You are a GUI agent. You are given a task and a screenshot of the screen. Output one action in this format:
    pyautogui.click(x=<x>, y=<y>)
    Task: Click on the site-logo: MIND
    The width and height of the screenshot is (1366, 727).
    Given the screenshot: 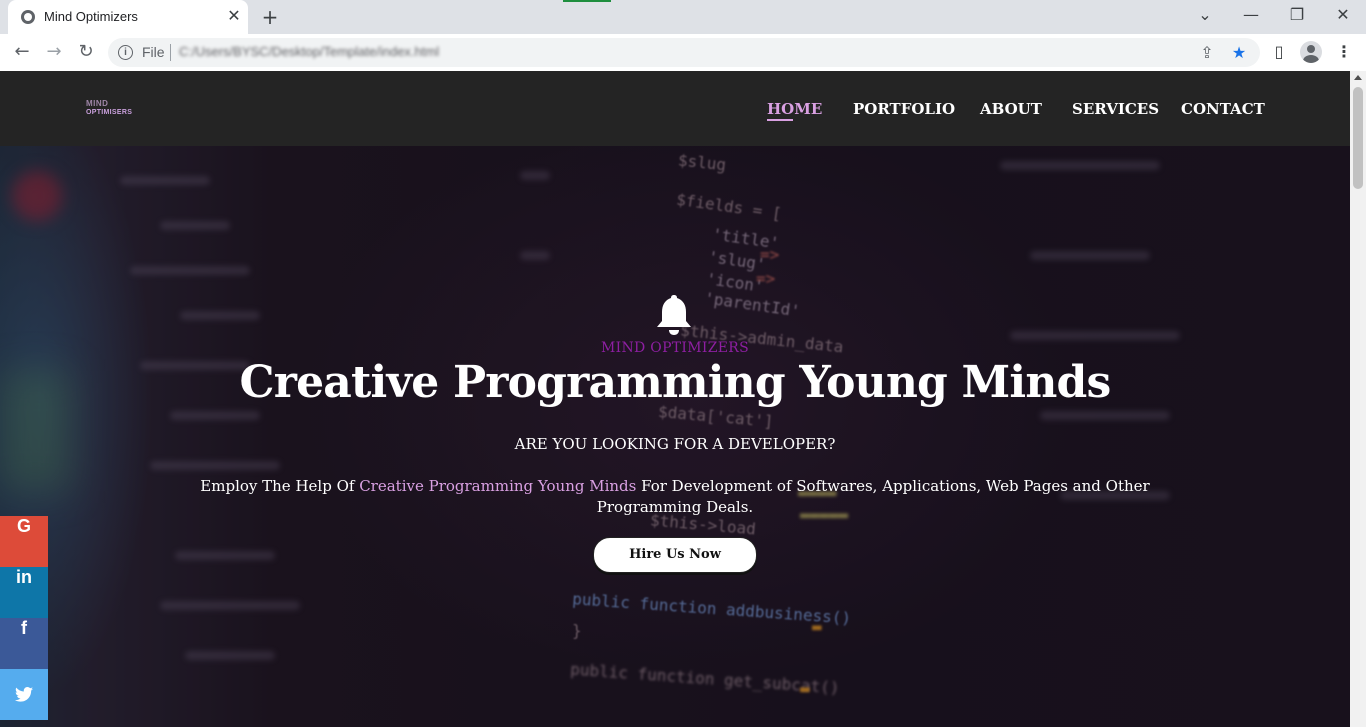 What is the action you would take?
    pyautogui.click(x=97, y=103)
    